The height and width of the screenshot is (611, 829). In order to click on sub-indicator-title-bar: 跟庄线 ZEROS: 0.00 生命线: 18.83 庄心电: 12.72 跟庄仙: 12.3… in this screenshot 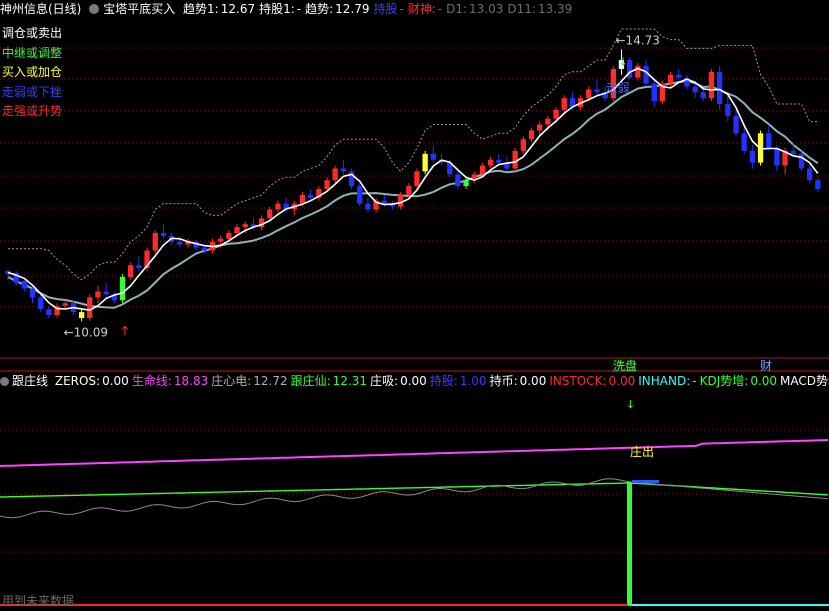, I will do `click(414, 381)`.